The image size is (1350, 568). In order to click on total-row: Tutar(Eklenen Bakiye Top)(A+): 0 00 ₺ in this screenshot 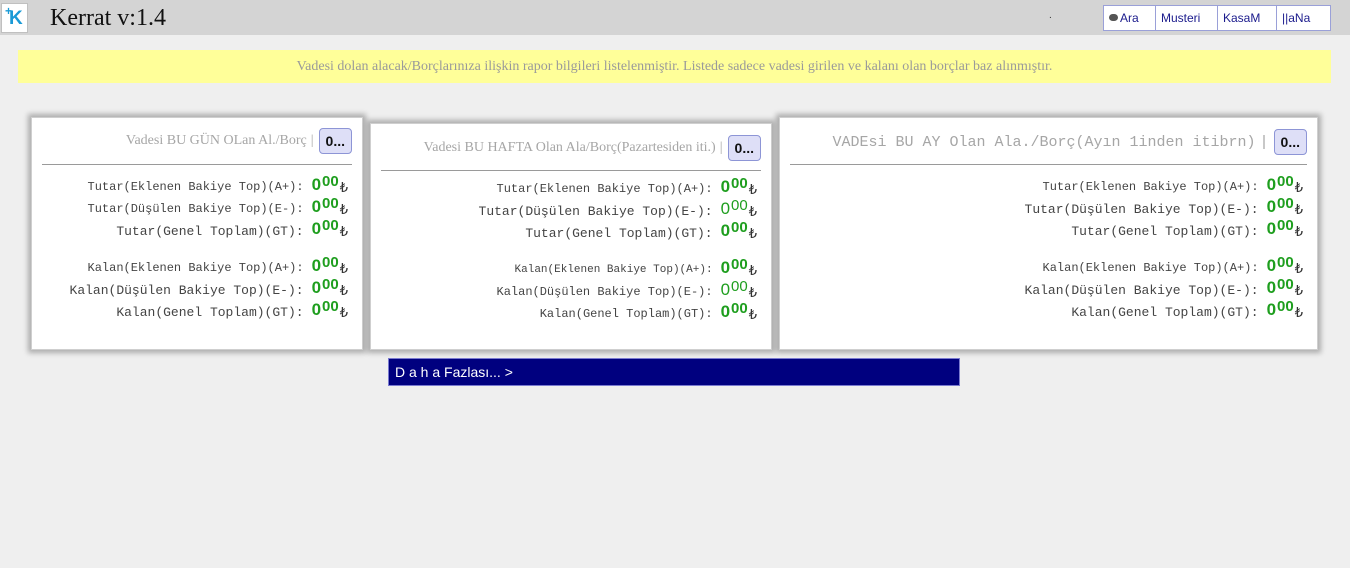, I will do `click(209, 186)`.